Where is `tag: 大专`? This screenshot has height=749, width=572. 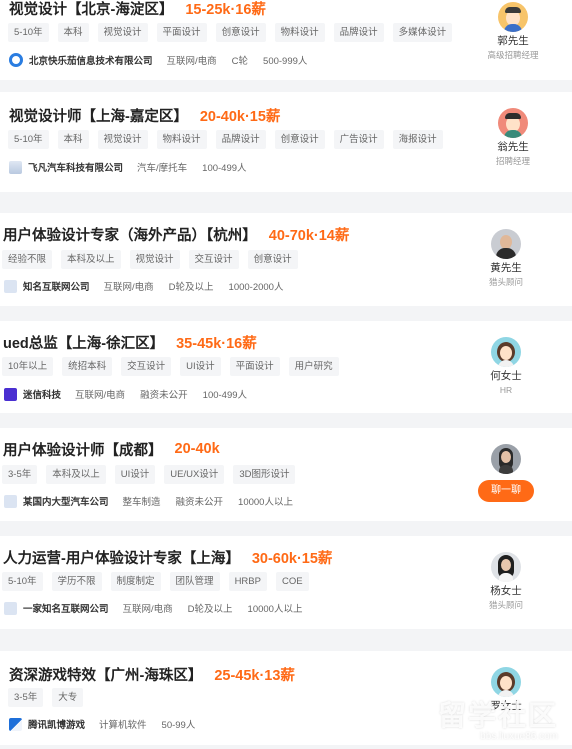
tag: 大专 is located at coordinates (68, 697).